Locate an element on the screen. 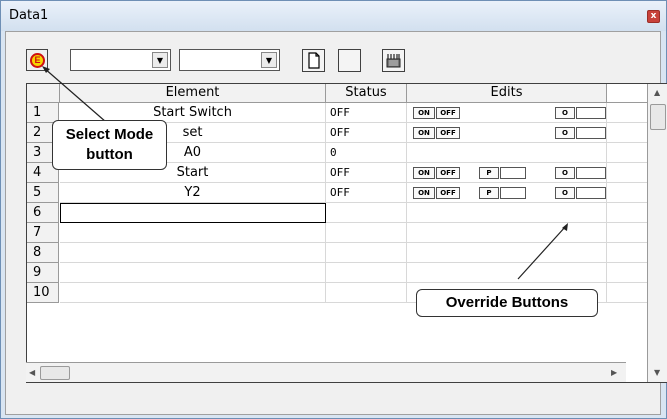 This screenshot has height=419, width=667. select-mode-button: E is located at coordinates (37, 60).